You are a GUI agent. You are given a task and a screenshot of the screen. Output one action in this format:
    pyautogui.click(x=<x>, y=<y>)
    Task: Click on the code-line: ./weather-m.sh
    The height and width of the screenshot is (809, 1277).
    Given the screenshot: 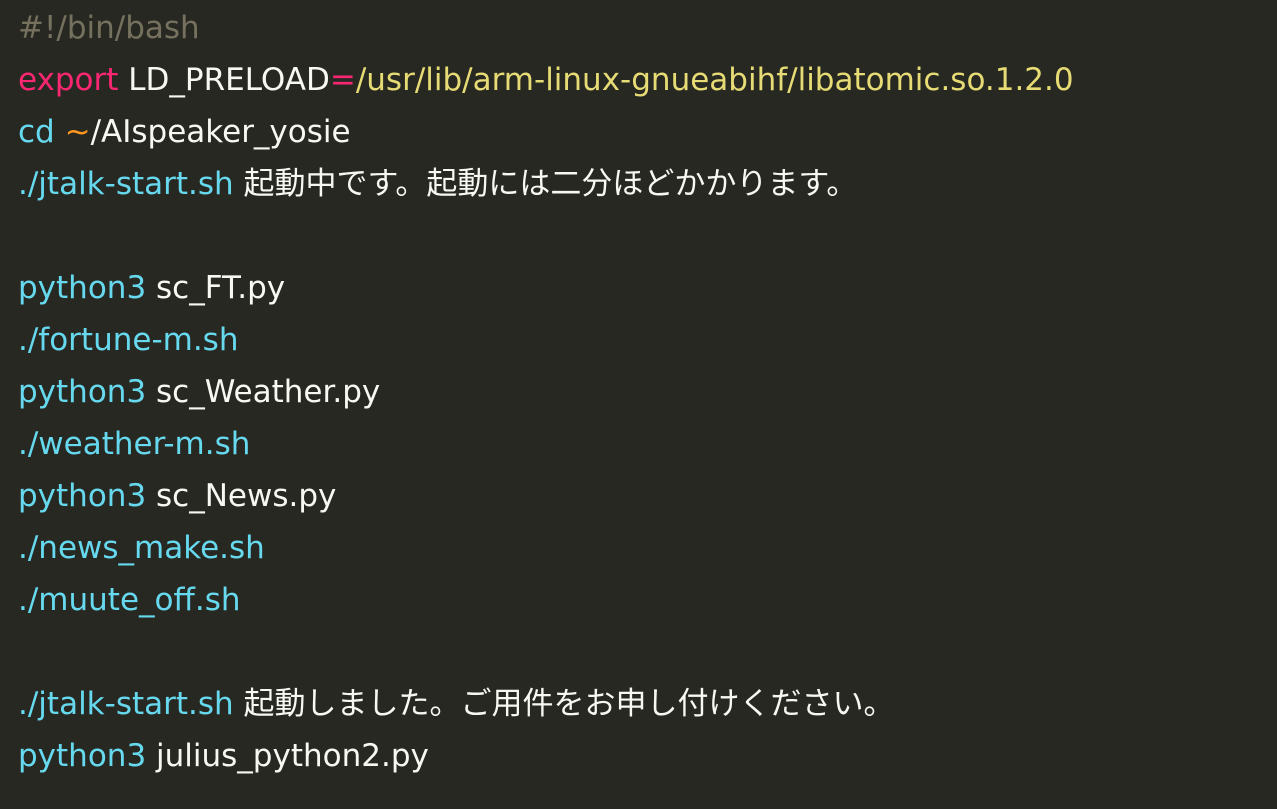 What is the action you would take?
    pyautogui.click(x=647, y=450)
    